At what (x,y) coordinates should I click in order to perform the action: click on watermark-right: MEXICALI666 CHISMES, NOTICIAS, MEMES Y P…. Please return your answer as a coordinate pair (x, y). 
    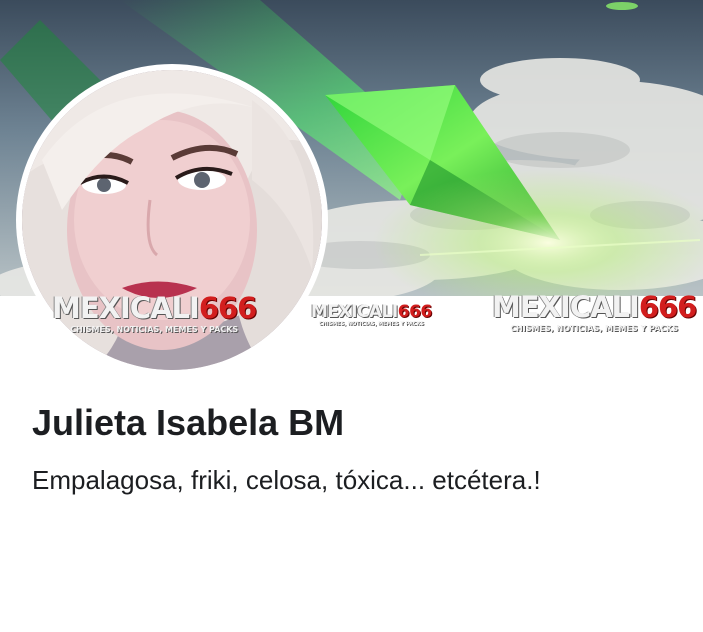
    Looking at the image, I should click on (594, 311).